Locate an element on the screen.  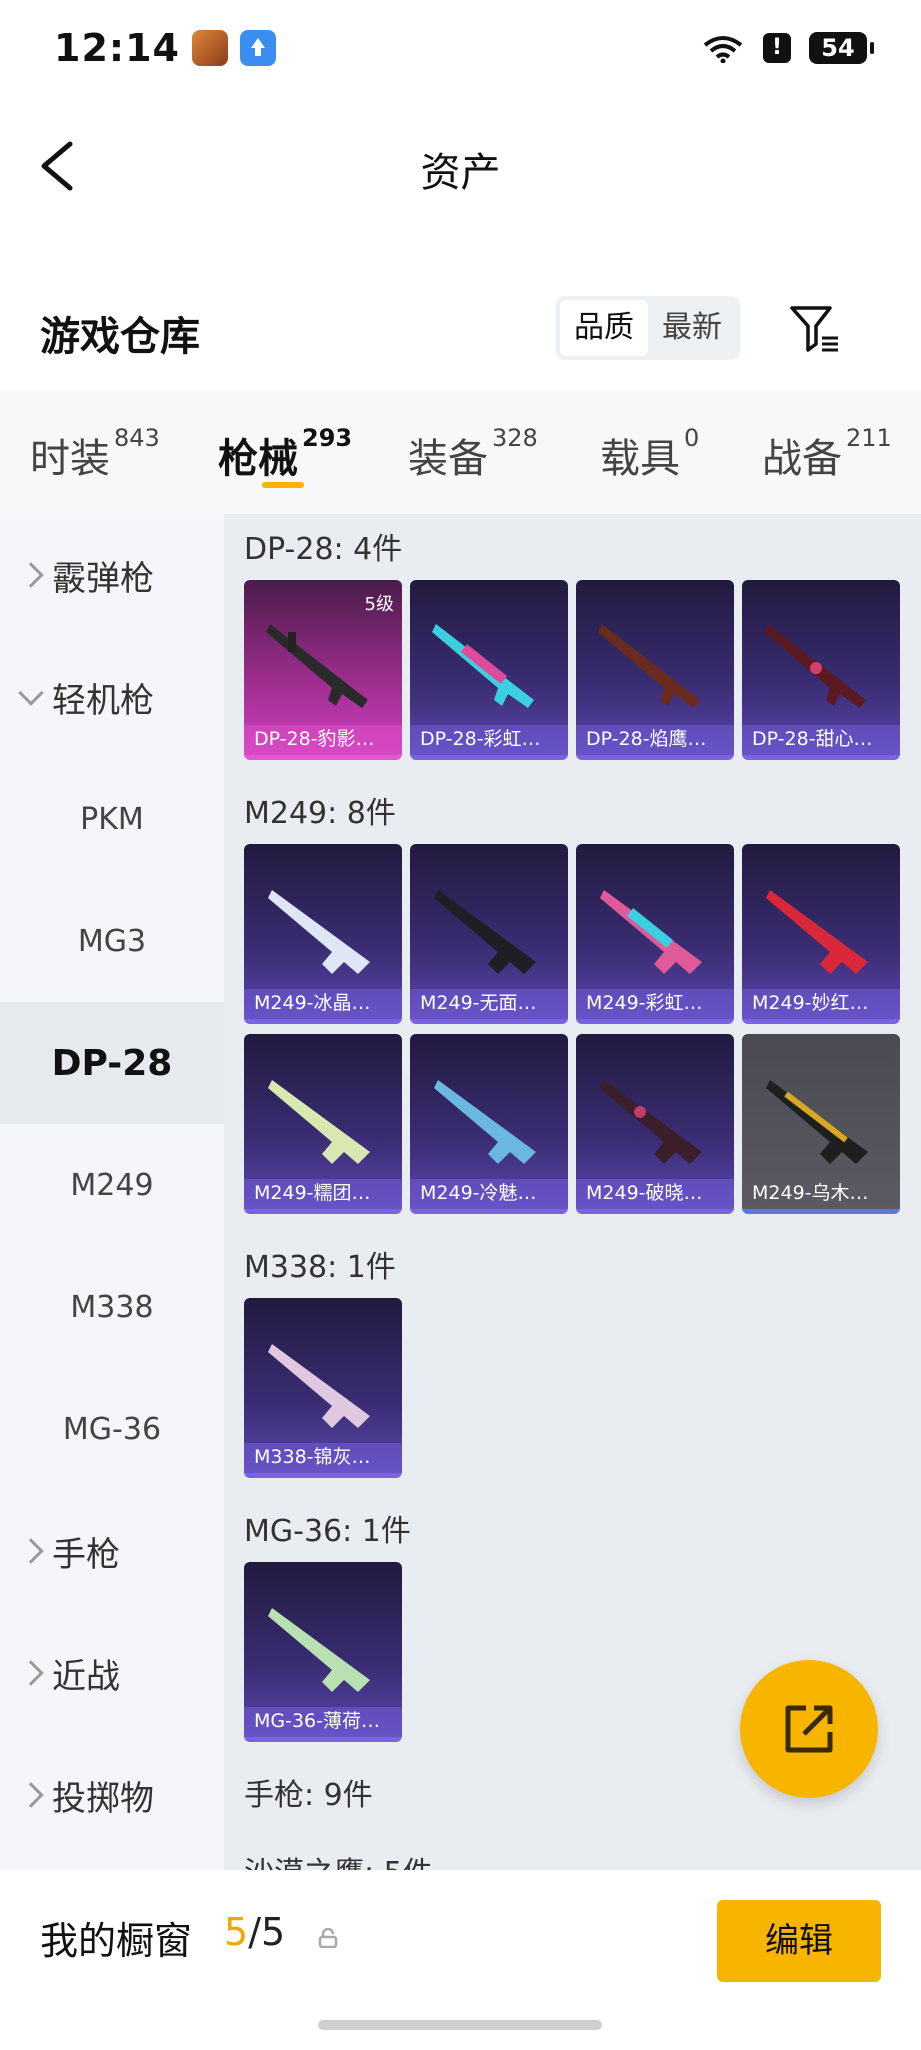
sidebar-item-m249: M249 is located at coordinates (112, 1185).